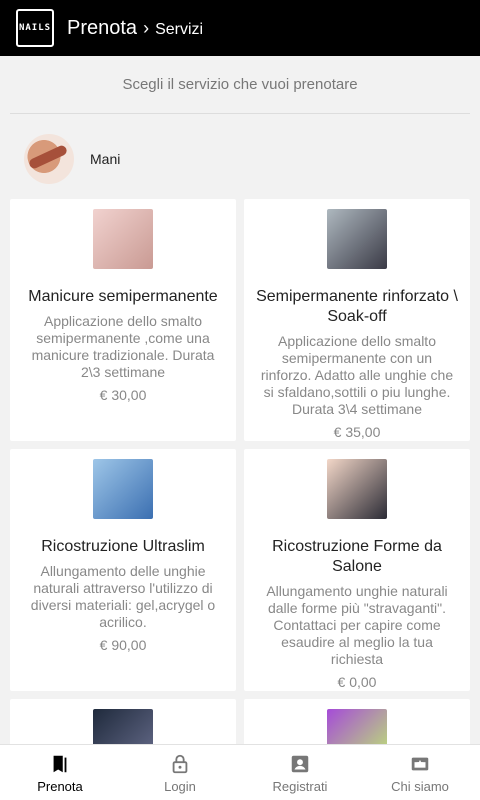 The width and height of the screenshot is (480, 800). I want to click on service-price: € 30,00, so click(123, 395).